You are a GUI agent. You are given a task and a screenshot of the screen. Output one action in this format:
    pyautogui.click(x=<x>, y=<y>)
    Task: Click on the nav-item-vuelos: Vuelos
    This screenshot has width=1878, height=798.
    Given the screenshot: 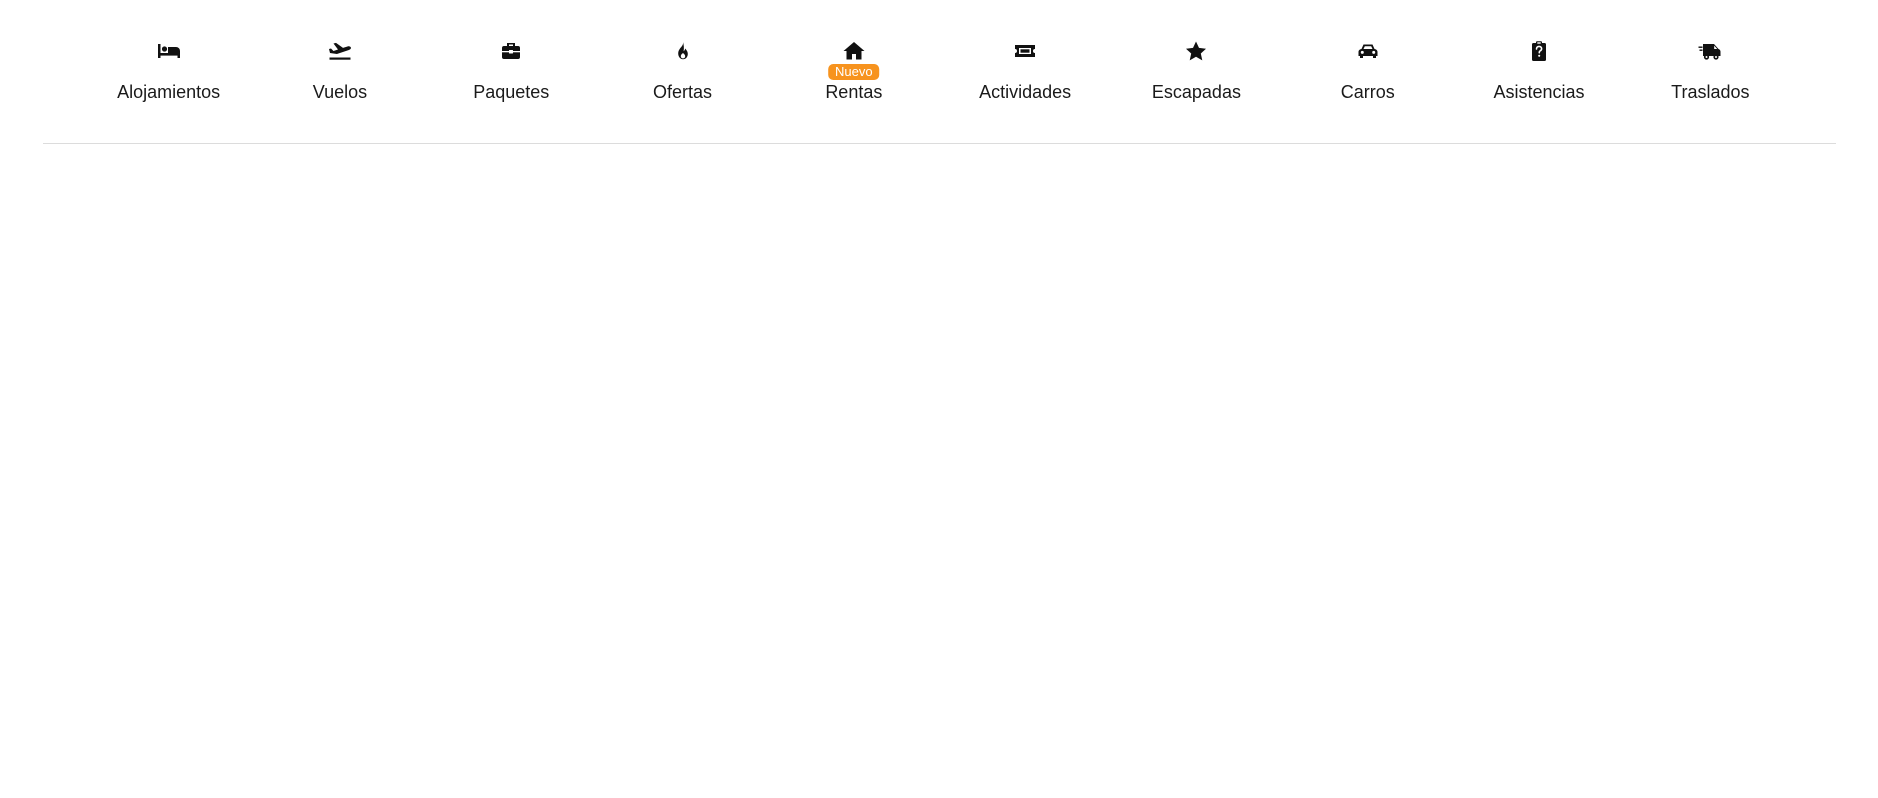 What is the action you would take?
    pyautogui.click(x=339, y=55)
    